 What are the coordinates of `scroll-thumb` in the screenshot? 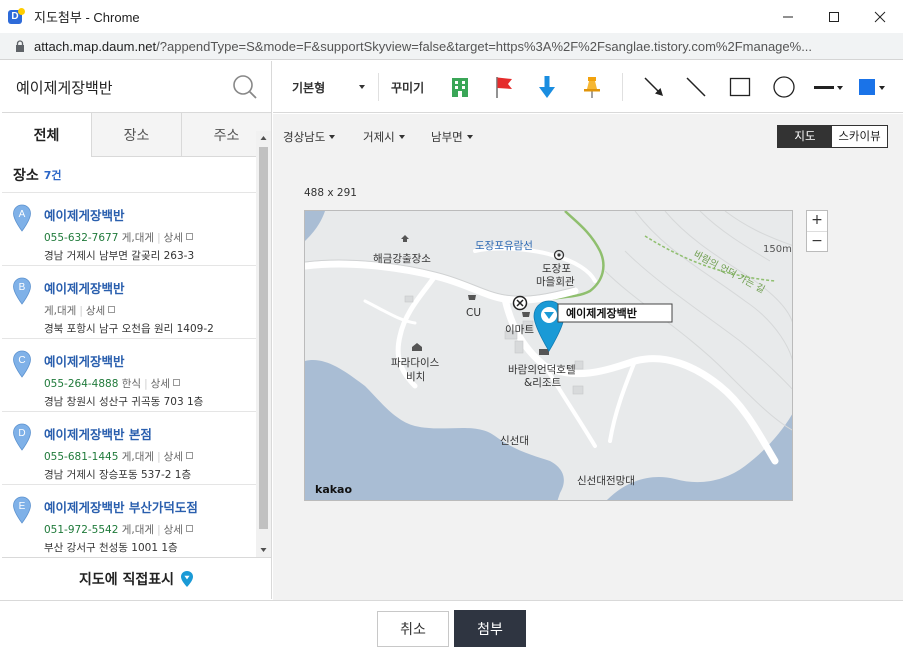 It's located at (263, 338).